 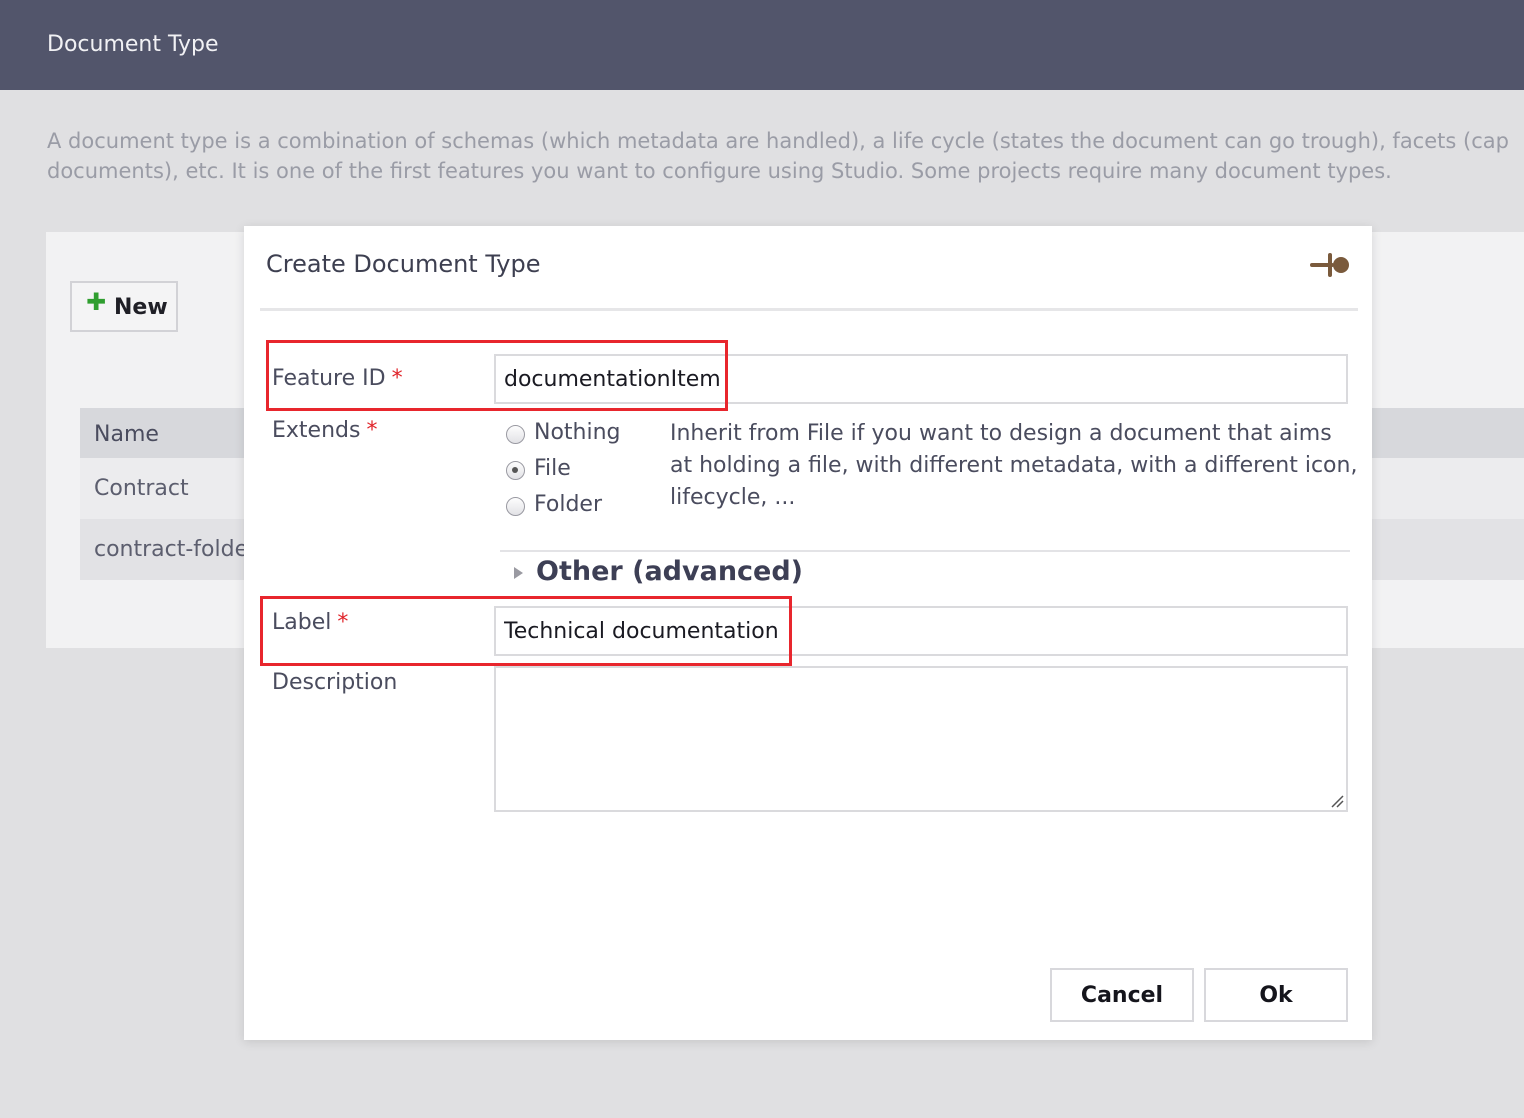 What do you see at coordinates (96, 302) in the screenshot?
I see `plus-icon: ✚` at bounding box center [96, 302].